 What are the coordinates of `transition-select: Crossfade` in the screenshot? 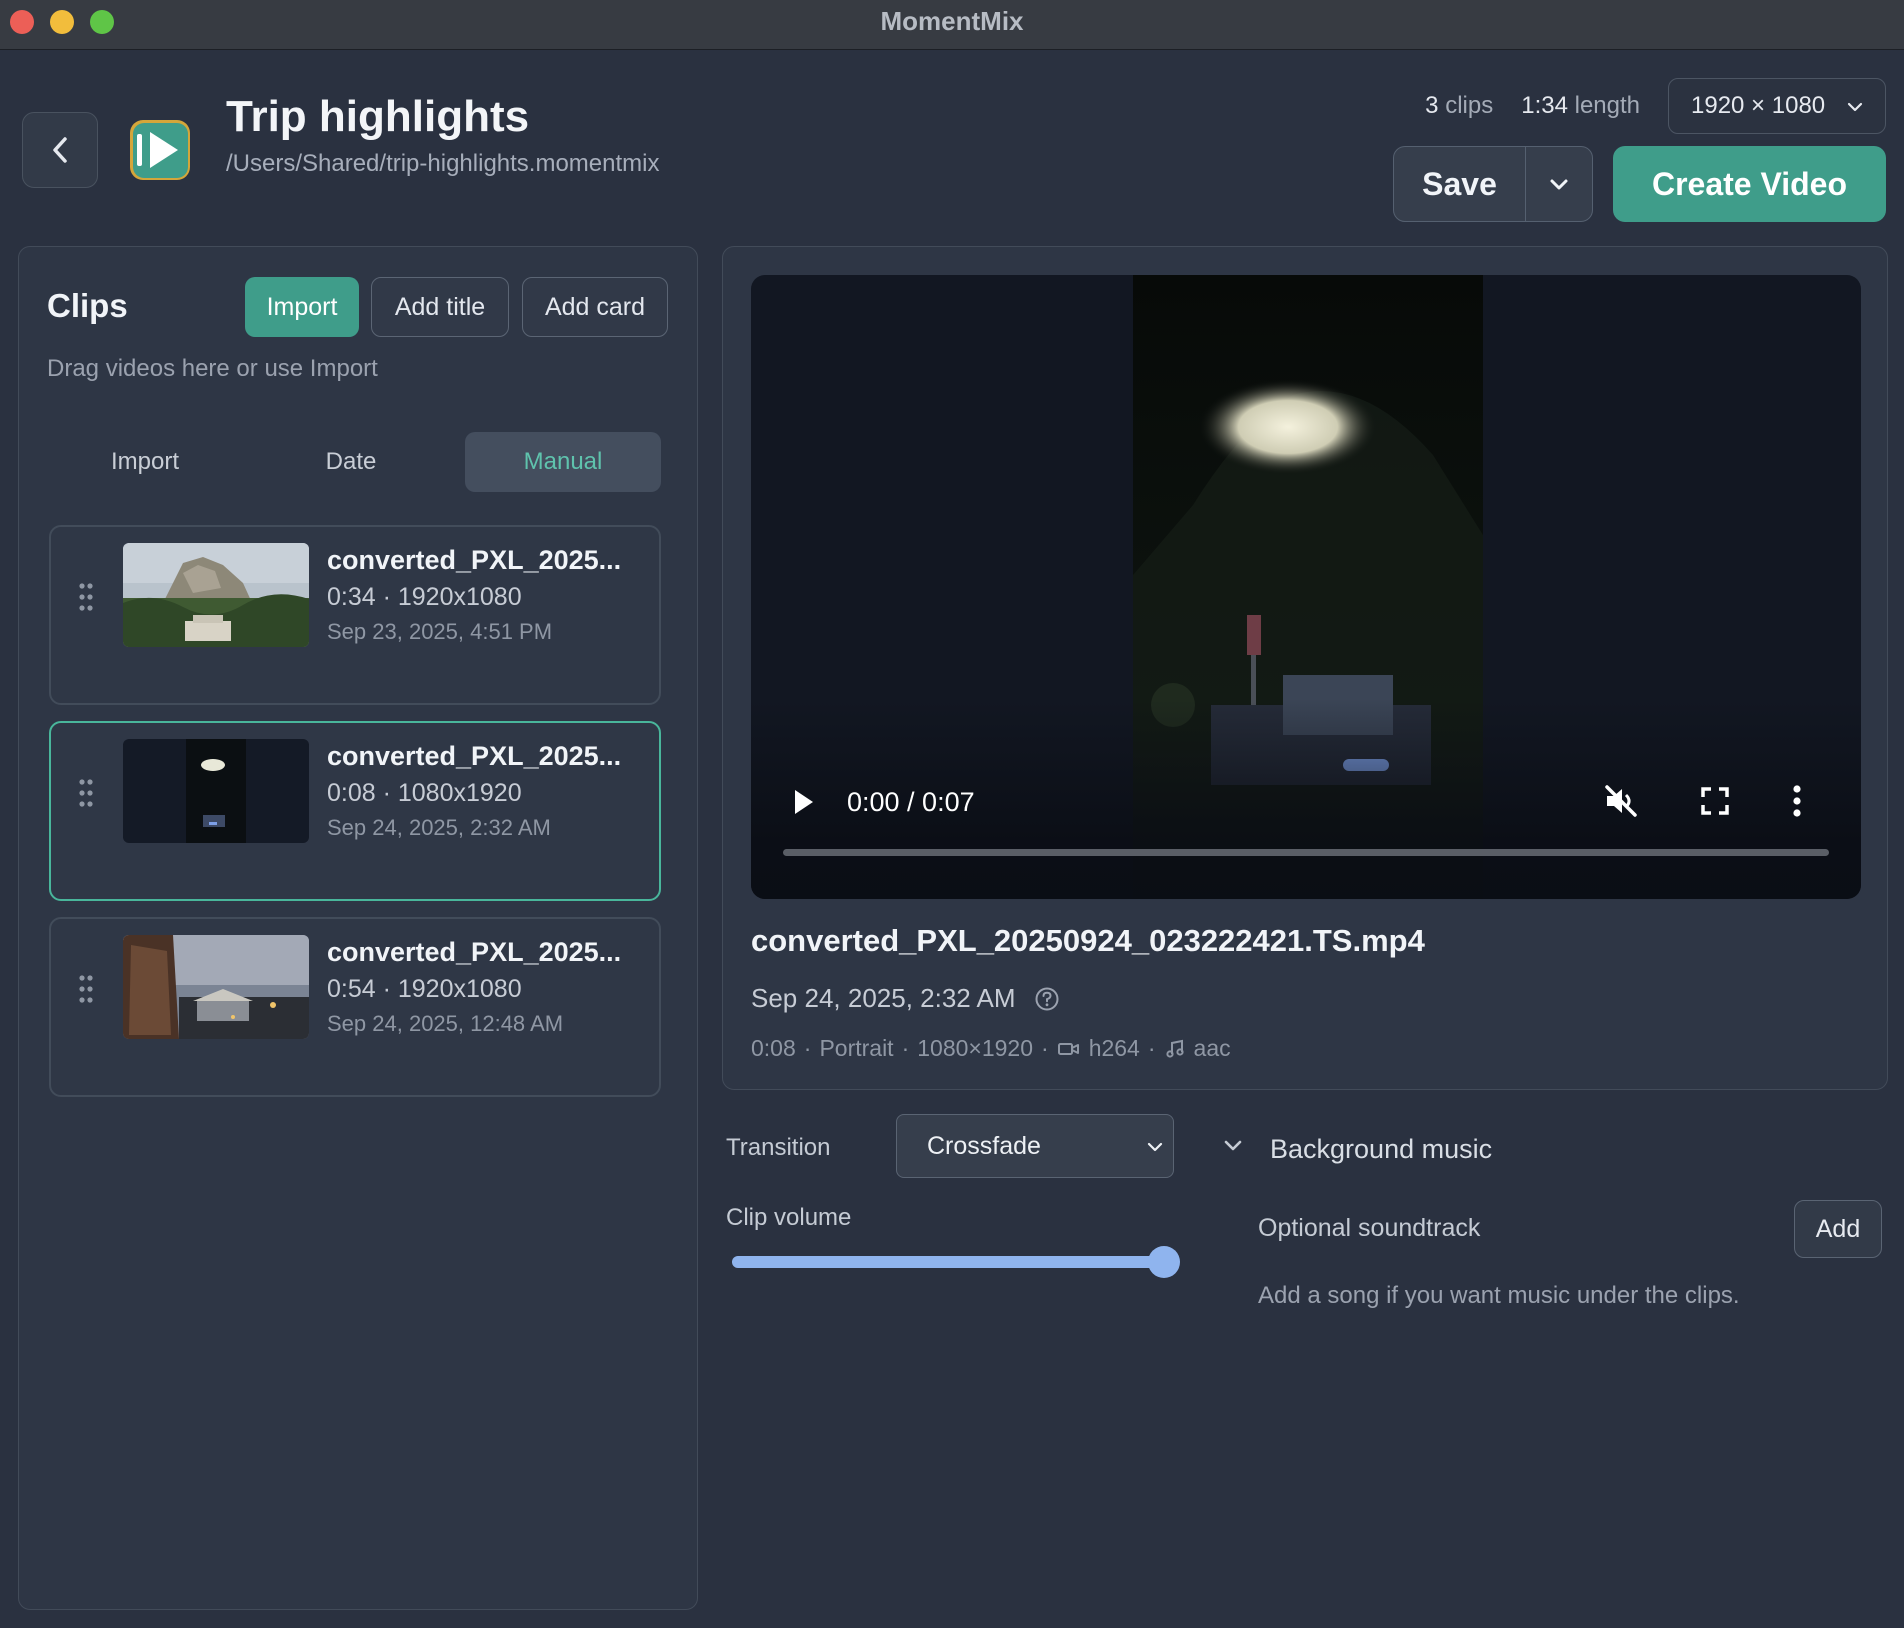 It's located at (1035, 1146).